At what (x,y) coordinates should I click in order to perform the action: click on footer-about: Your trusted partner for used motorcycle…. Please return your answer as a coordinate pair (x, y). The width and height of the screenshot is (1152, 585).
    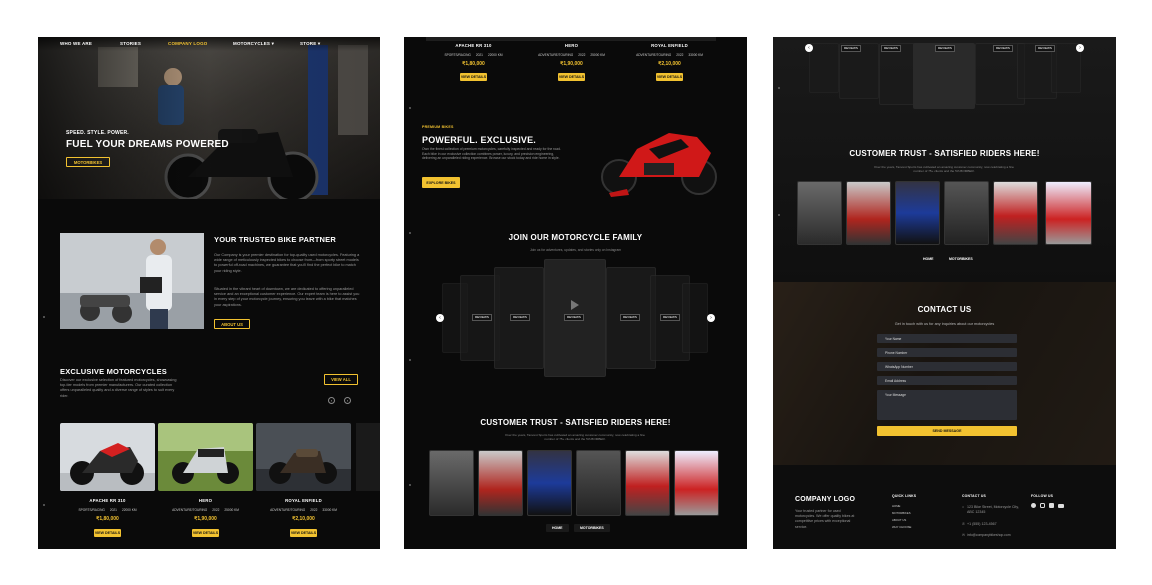
    Looking at the image, I should click on (825, 519).